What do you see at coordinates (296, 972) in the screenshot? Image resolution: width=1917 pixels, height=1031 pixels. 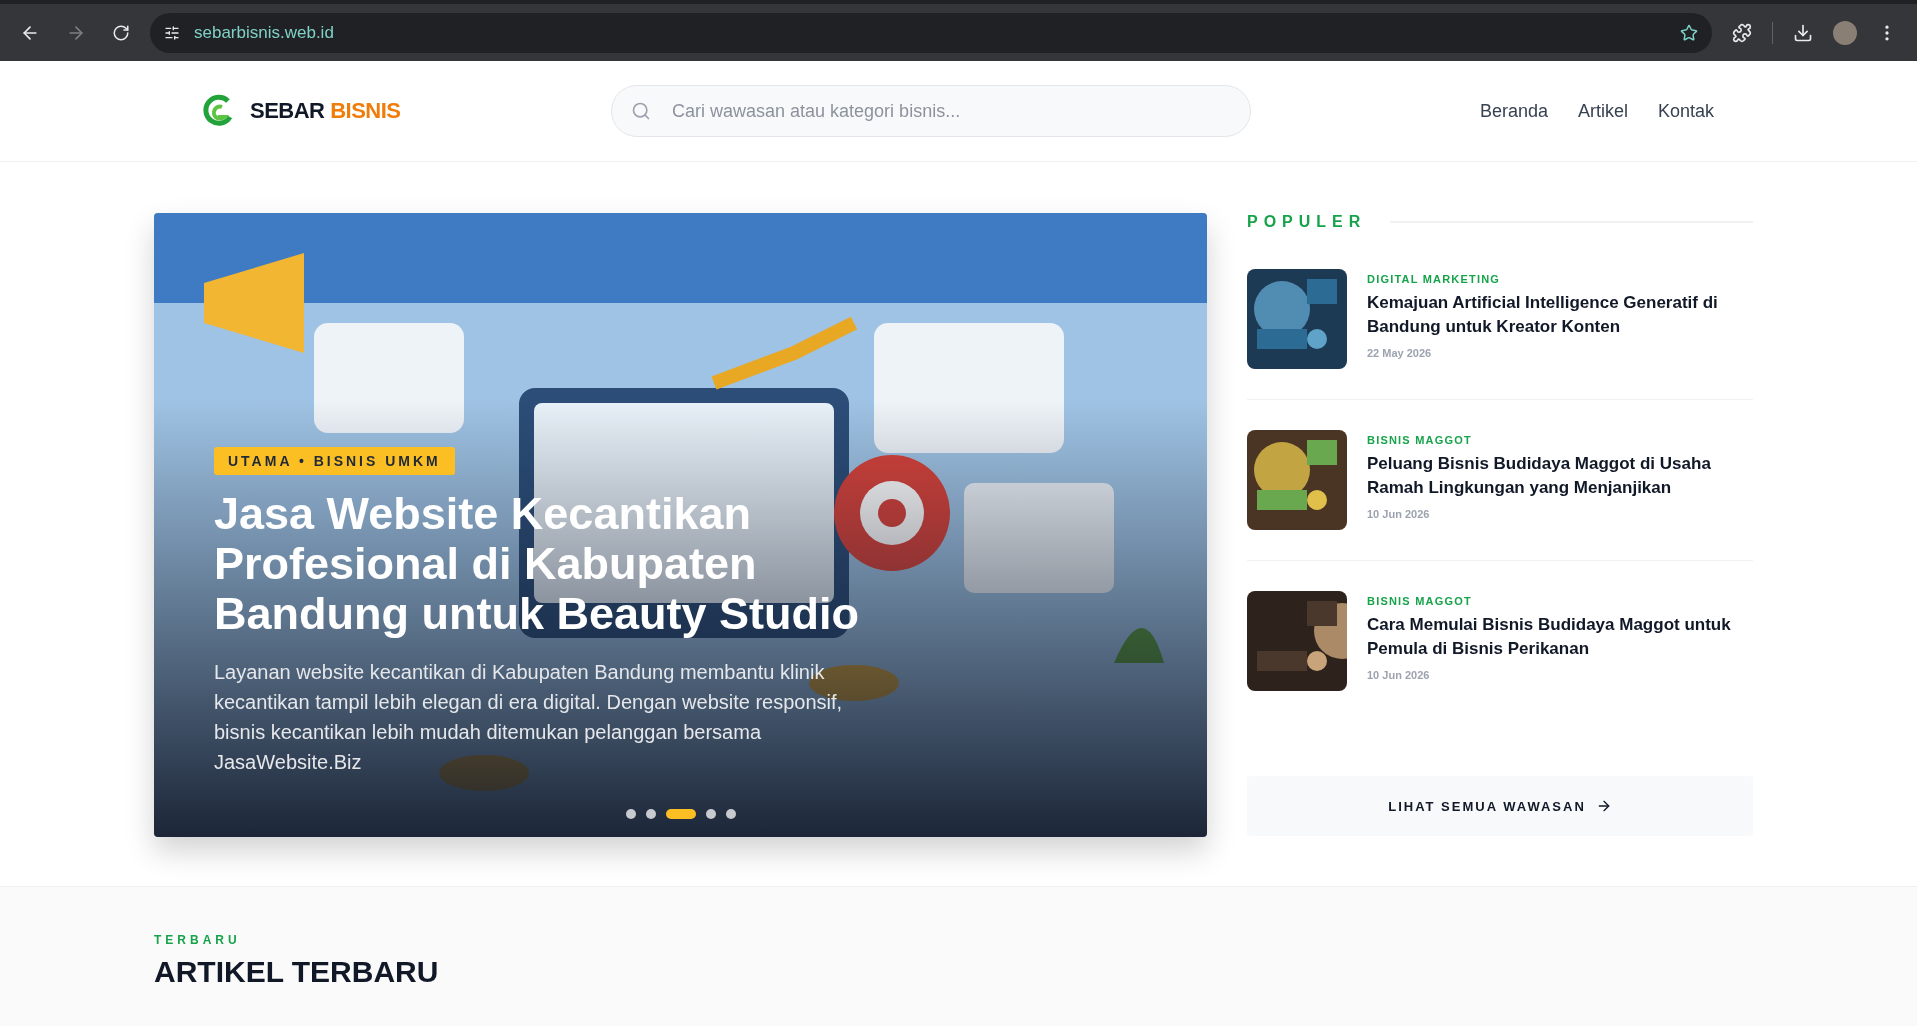 I see `section-heading: ARTIKEL TERBARU` at bounding box center [296, 972].